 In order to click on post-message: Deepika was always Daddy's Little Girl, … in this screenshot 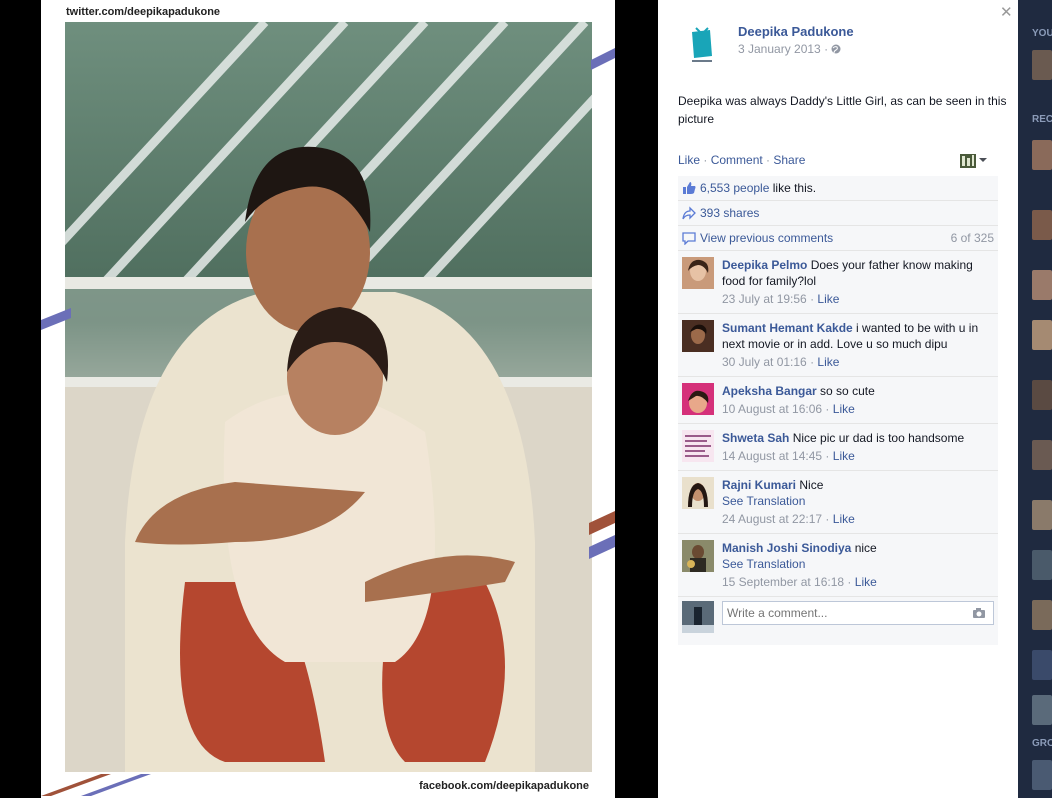, I will do `click(842, 110)`.